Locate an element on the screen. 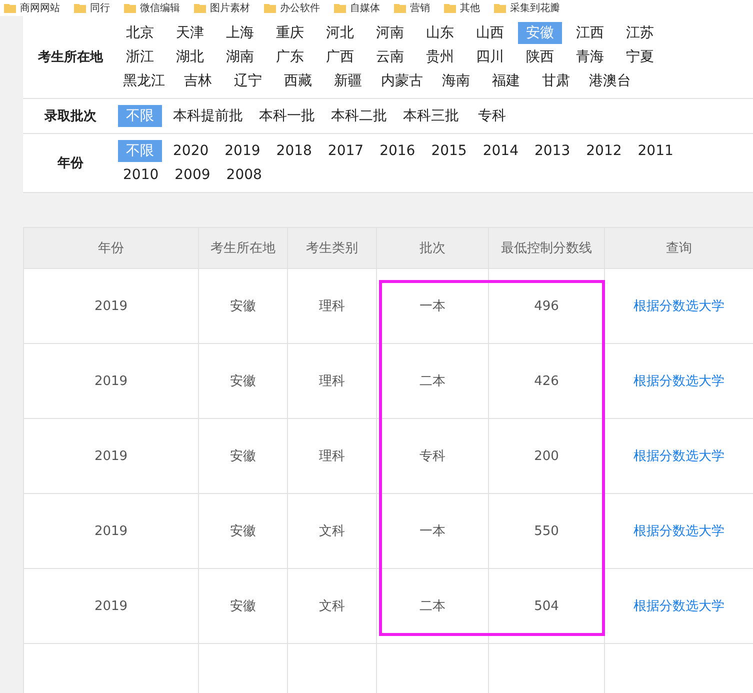  filter-option: 山西 is located at coordinates (490, 33).